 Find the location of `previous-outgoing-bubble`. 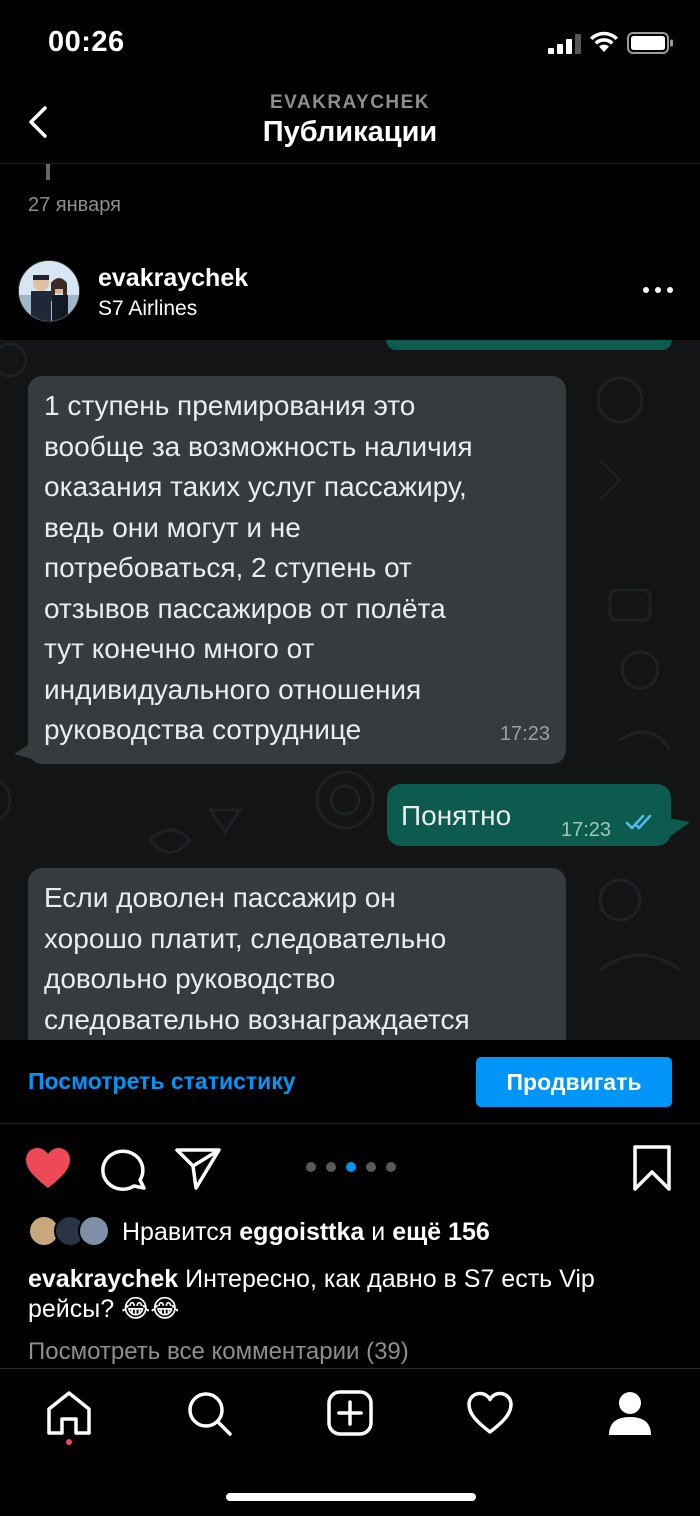

previous-outgoing-bubble is located at coordinates (529, 345).